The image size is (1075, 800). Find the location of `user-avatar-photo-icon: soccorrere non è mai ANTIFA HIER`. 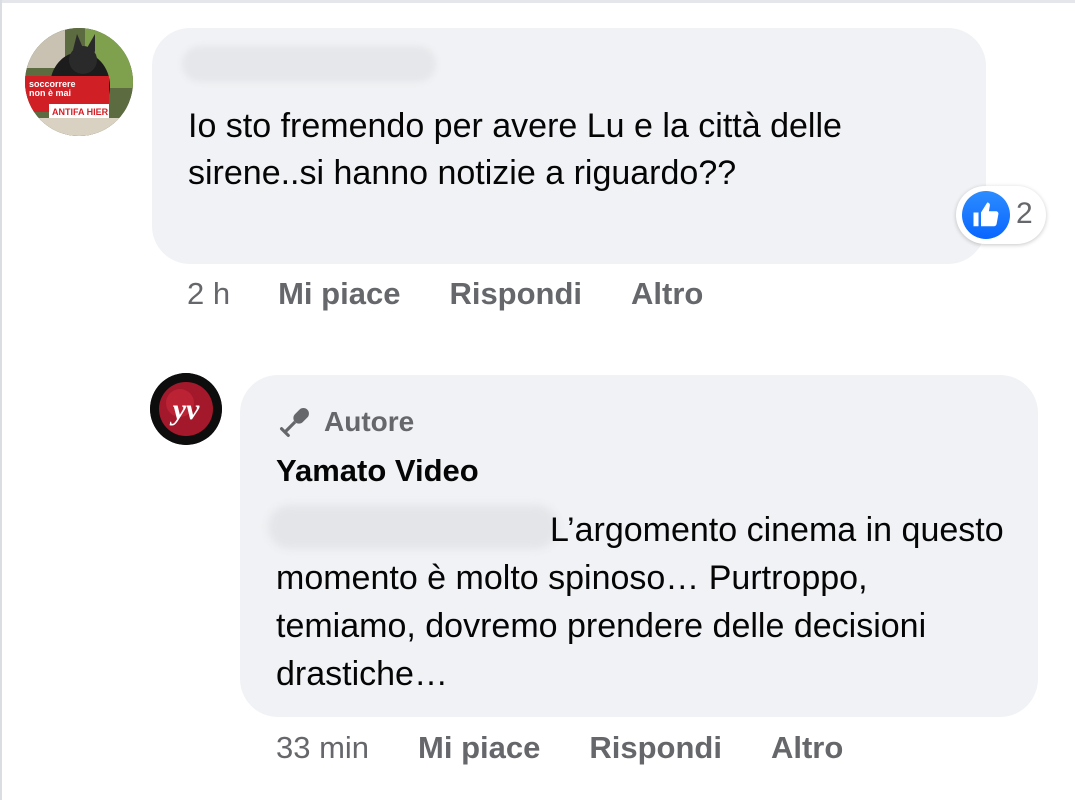

user-avatar-photo-icon: soccorrere non è mai ANTIFA HIER is located at coordinates (79, 82).